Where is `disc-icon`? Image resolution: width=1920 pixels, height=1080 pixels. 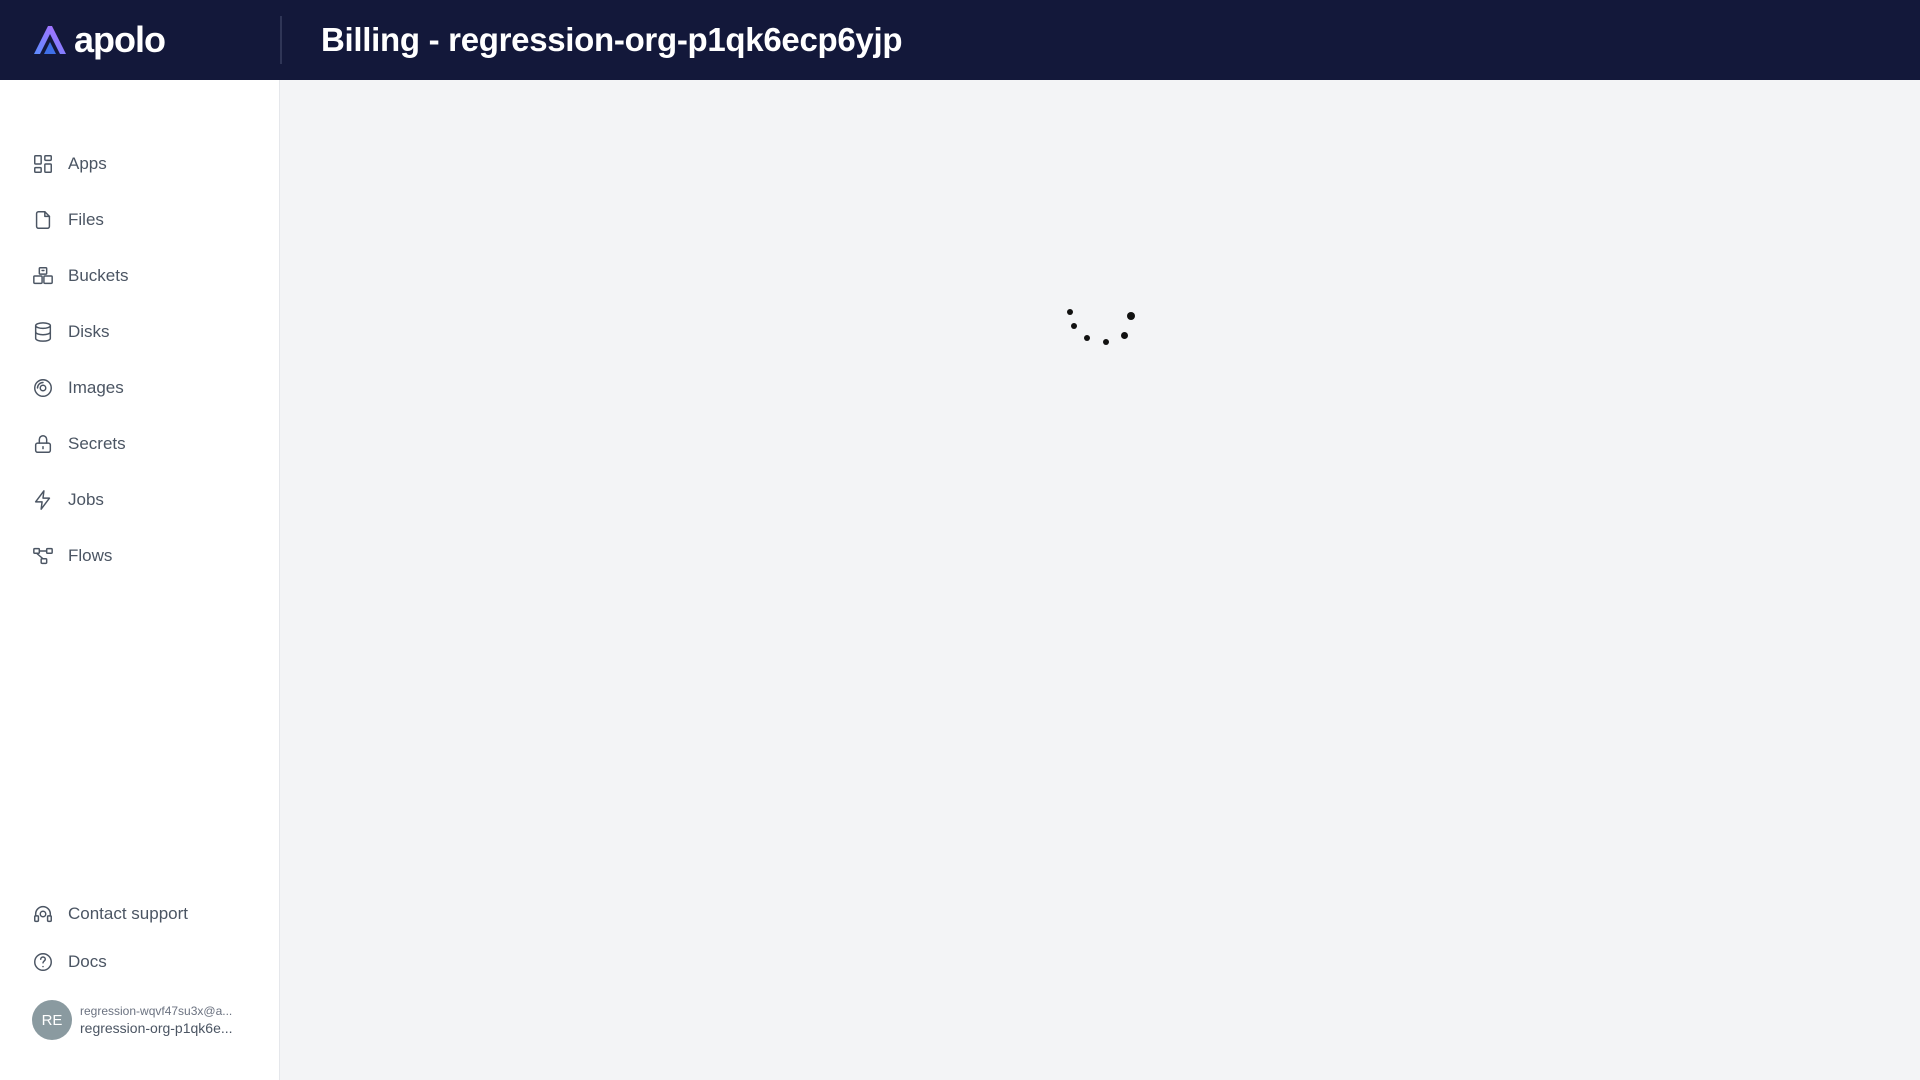 disc-icon is located at coordinates (43, 388).